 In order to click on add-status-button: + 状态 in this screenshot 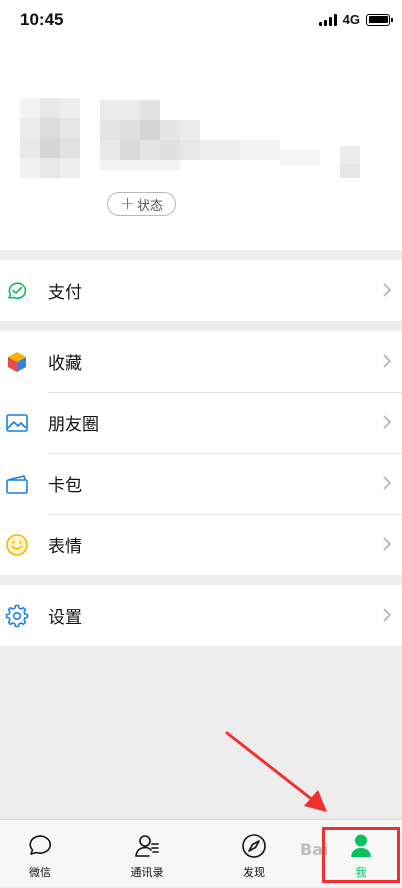, I will do `click(141, 204)`.